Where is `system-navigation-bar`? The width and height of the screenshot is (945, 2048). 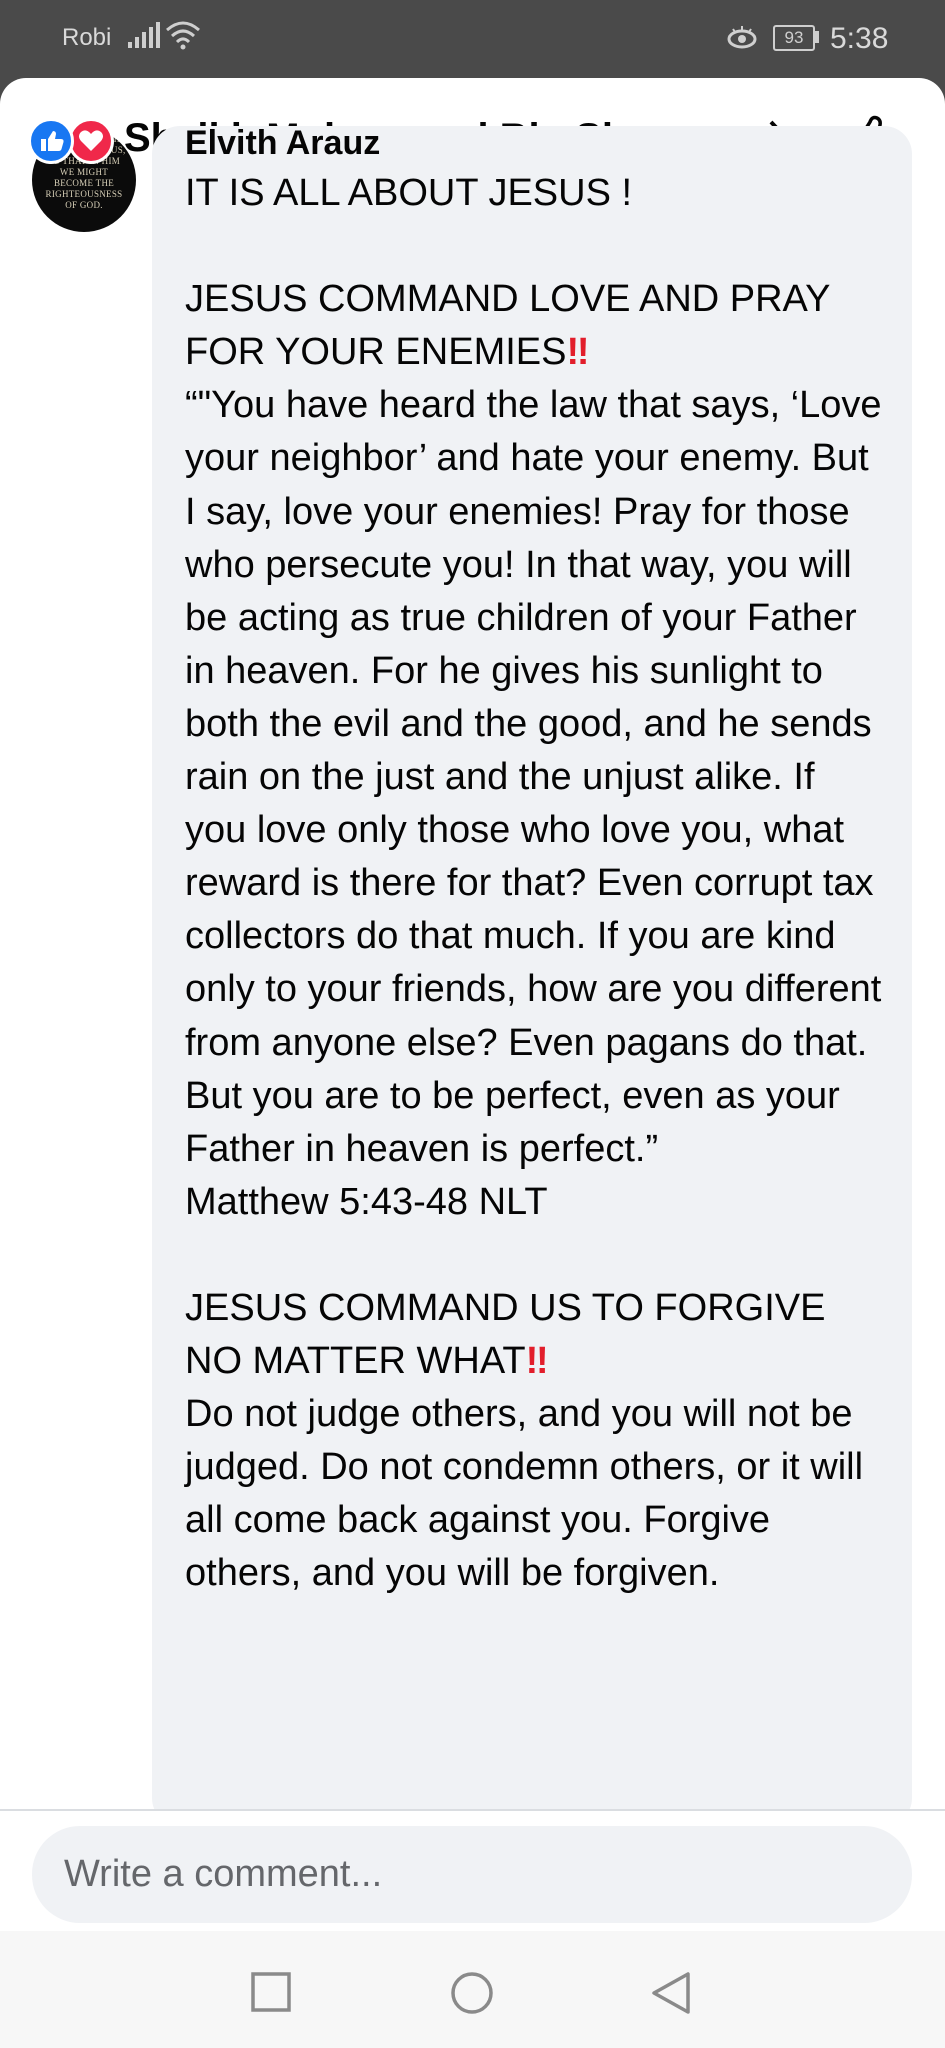 system-navigation-bar is located at coordinates (472, 1989).